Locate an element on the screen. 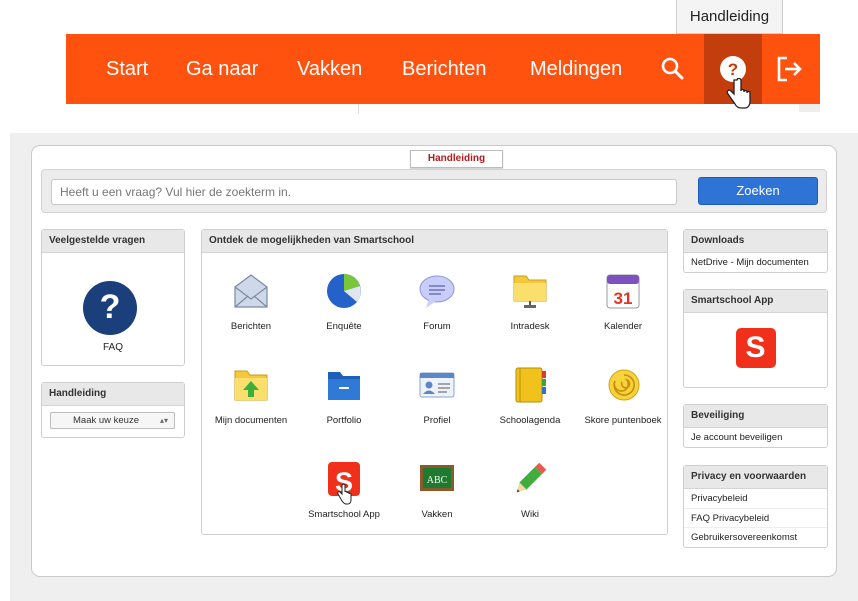 The height and width of the screenshot is (601, 858). app-enquete: Enquête is located at coordinates (344, 313).